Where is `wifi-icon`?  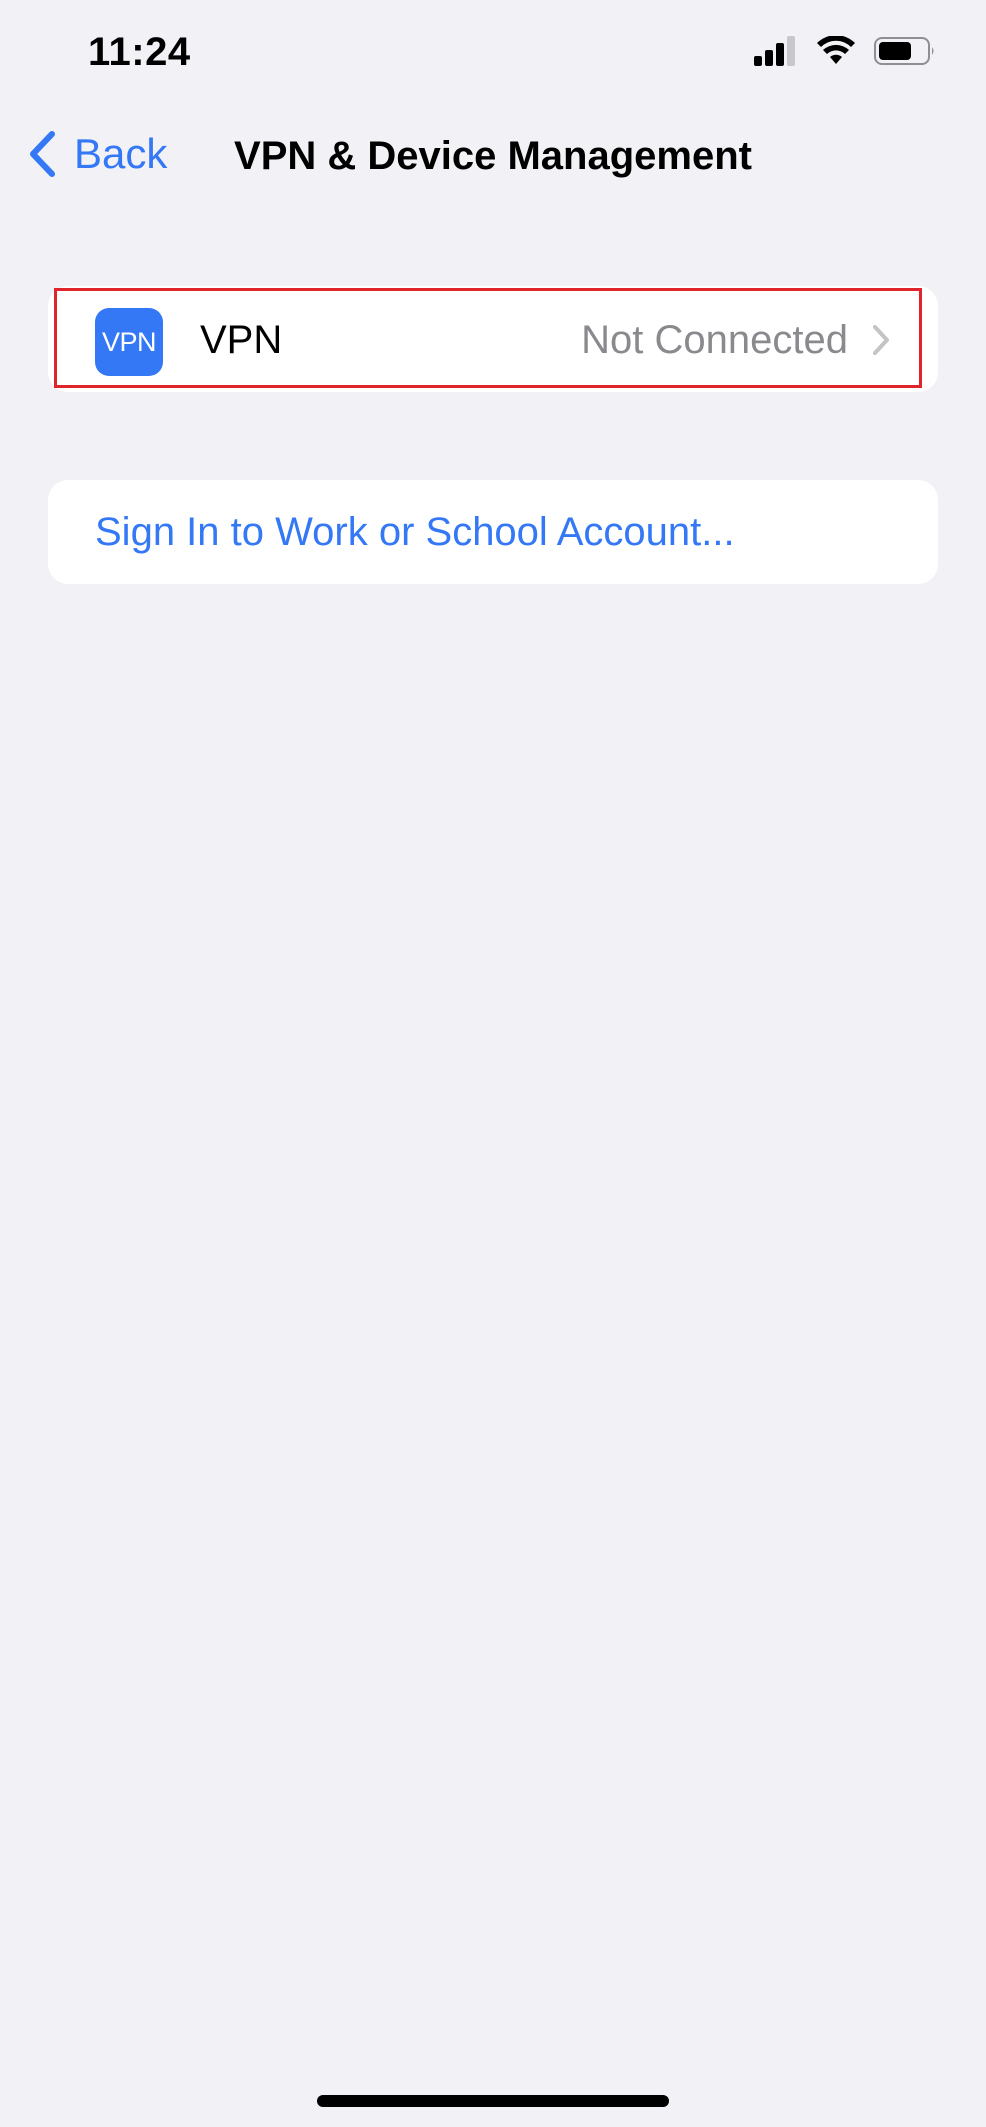
wifi-icon is located at coordinates (836, 50).